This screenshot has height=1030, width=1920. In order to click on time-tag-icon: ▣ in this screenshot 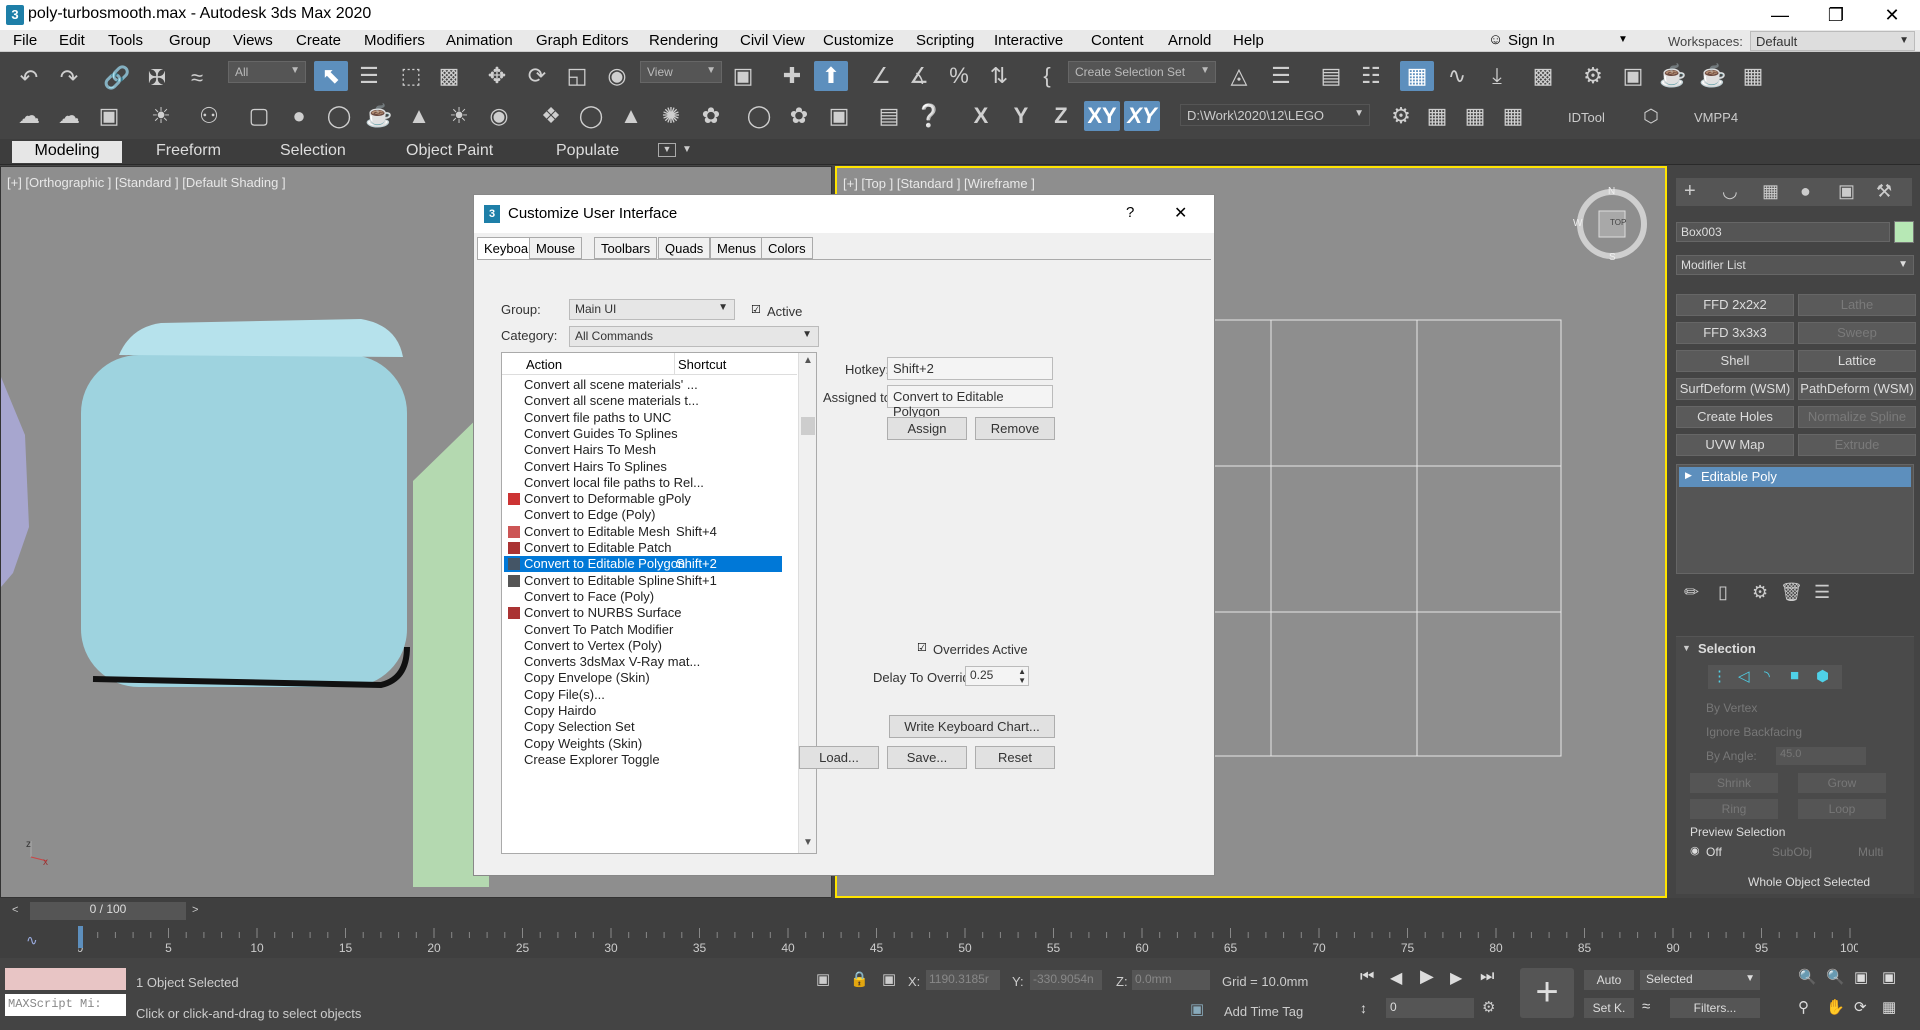, I will do `click(1197, 1009)`.